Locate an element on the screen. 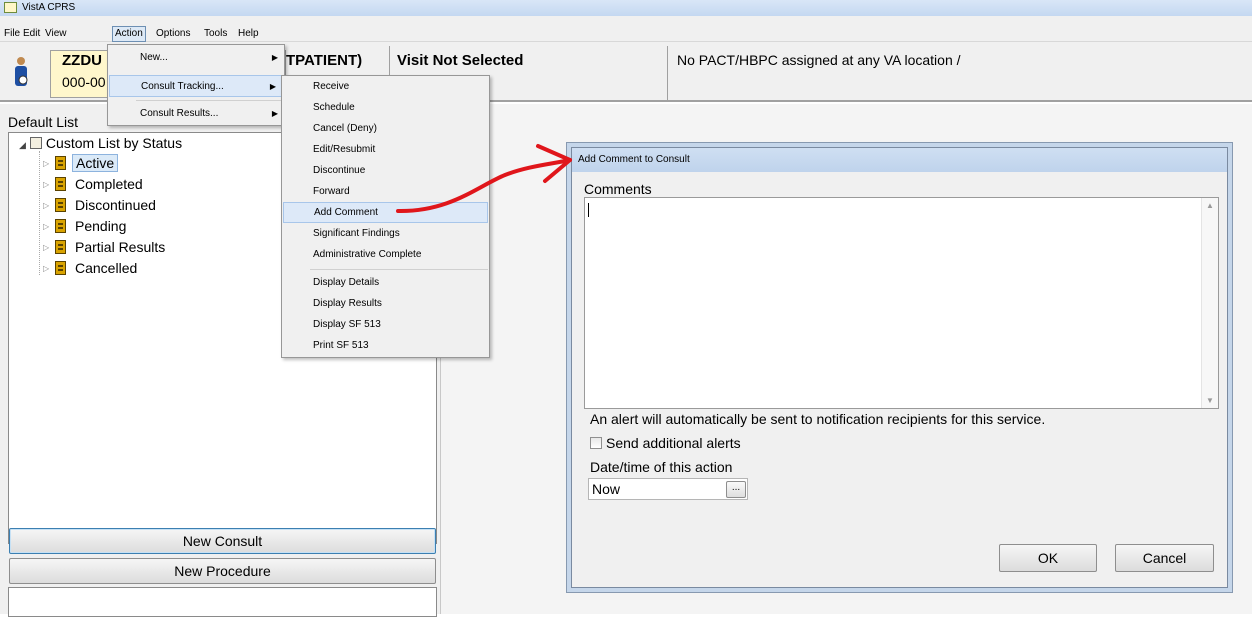 The image size is (1252, 617). send-alerts-checkbox is located at coordinates (596, 443).